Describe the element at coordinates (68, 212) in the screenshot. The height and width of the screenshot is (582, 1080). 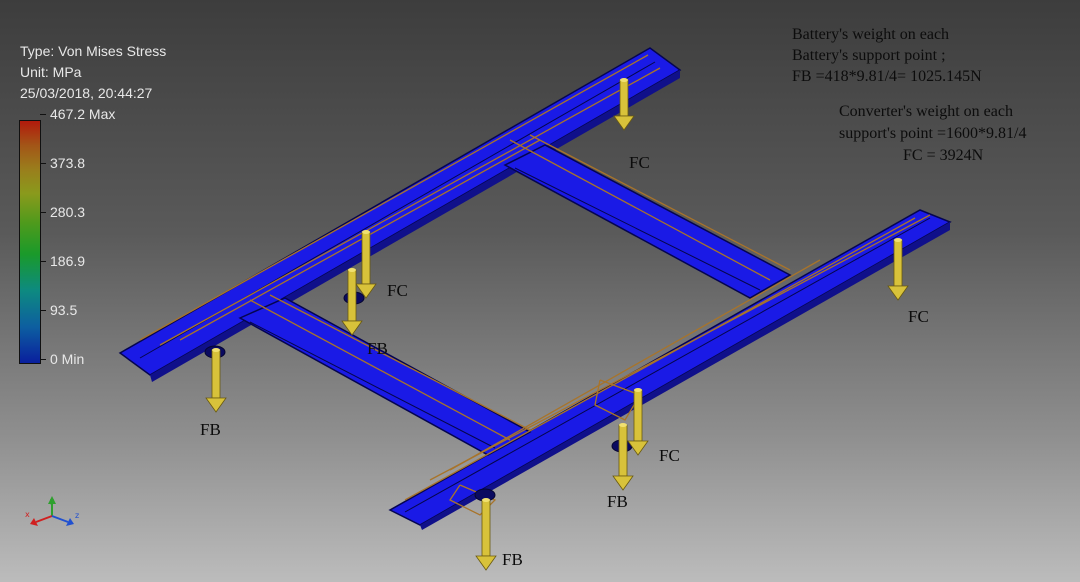
I see `legend-label: 280.3` at that location.